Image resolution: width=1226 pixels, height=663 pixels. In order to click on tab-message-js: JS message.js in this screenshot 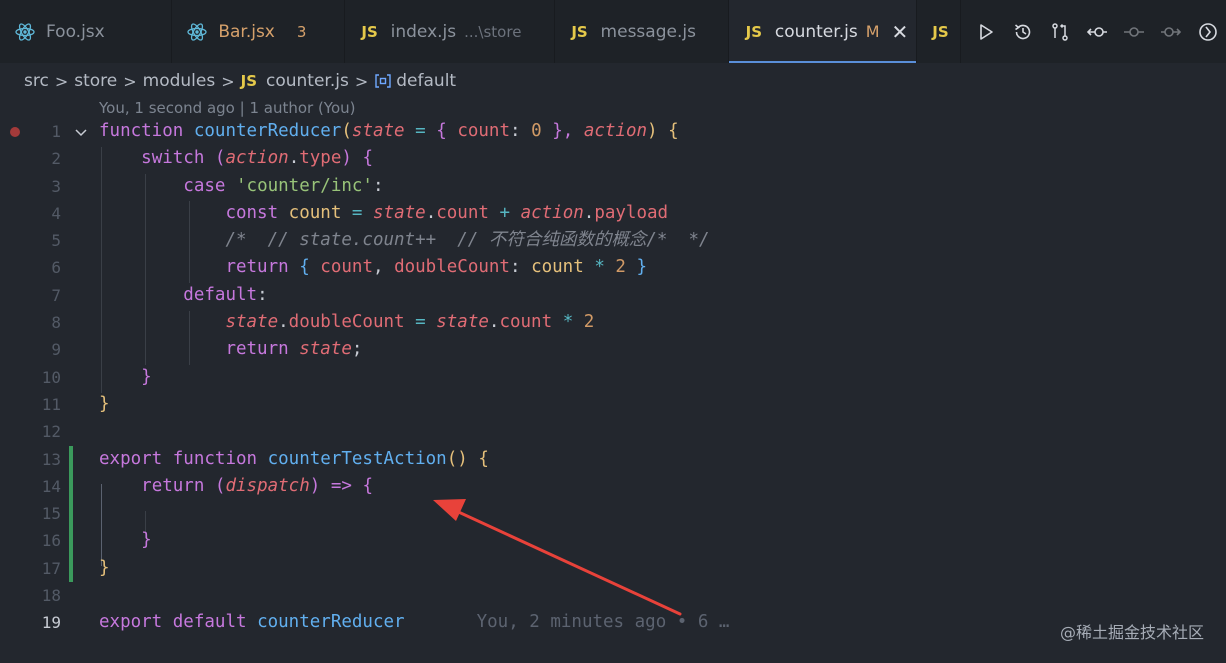, I will do `click(642, 31)`.